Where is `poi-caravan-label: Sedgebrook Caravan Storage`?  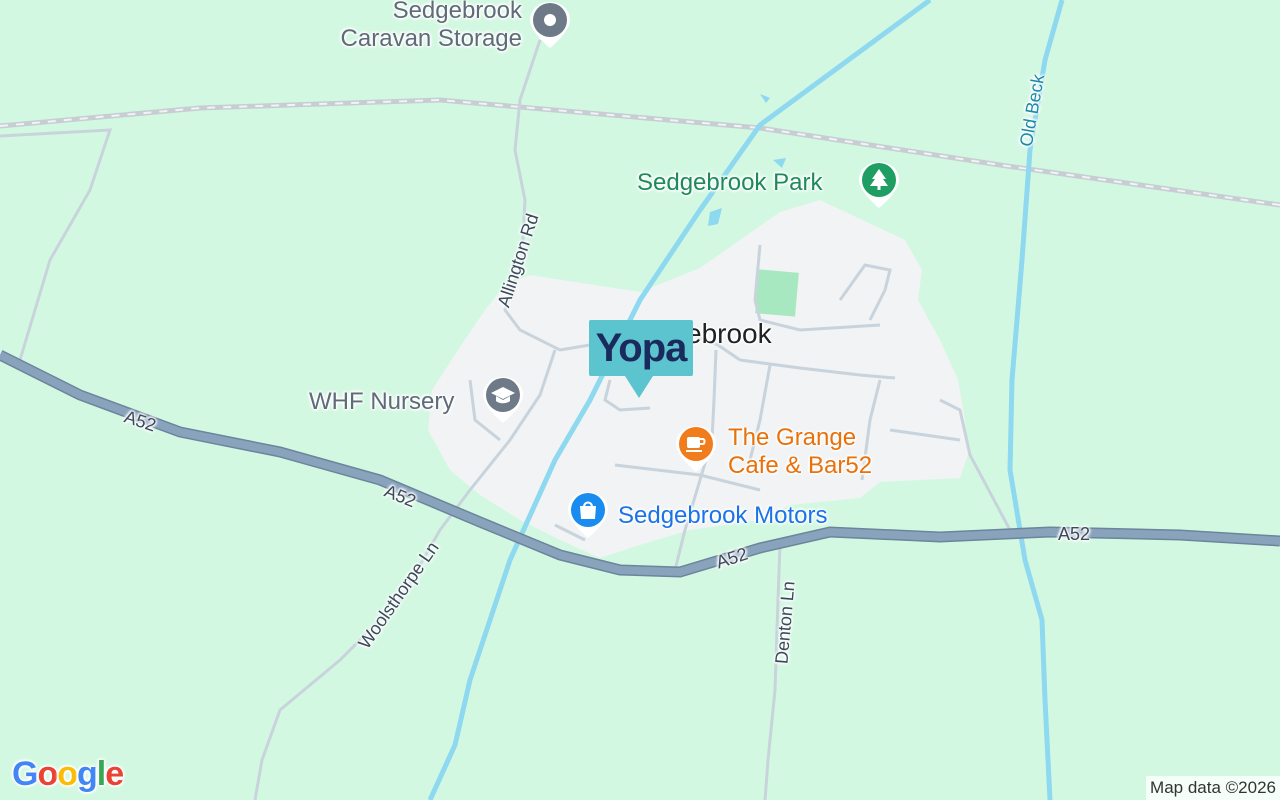 poi-caravan-label: Sedgebrook Caravan Storage is located at coordinates (419, 26).